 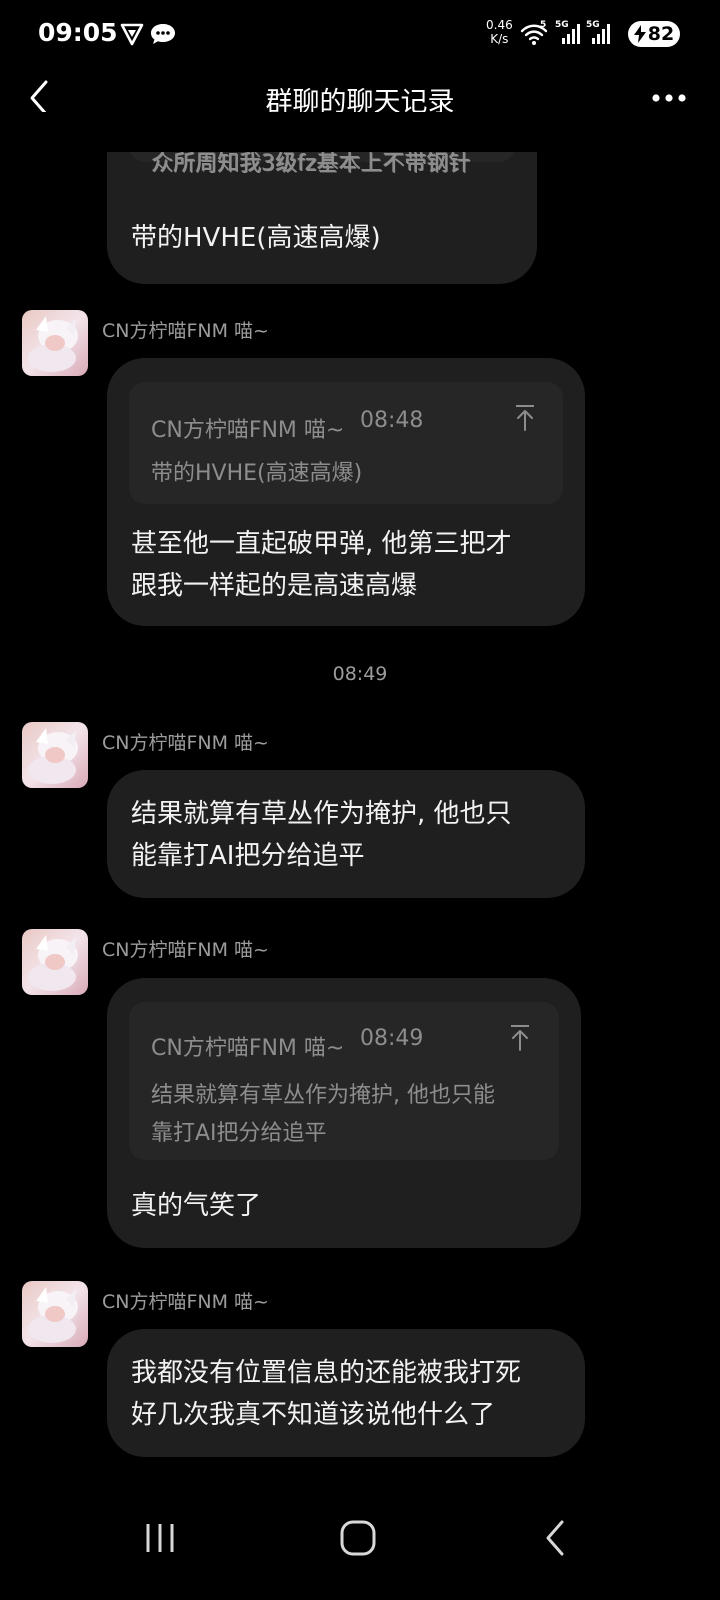 I want to click on nav-back-button, so click(x=556, y=1538).